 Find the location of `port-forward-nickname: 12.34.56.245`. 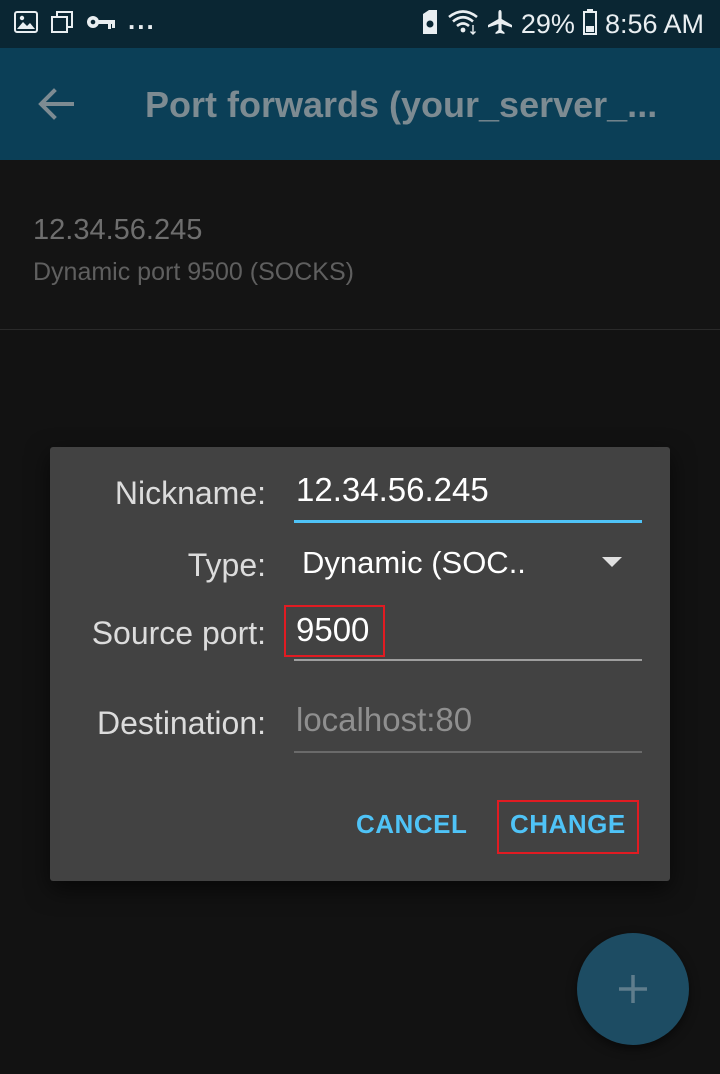

port-forward-nickname: 12.34.56.245 is located at coordinates (118, 230).